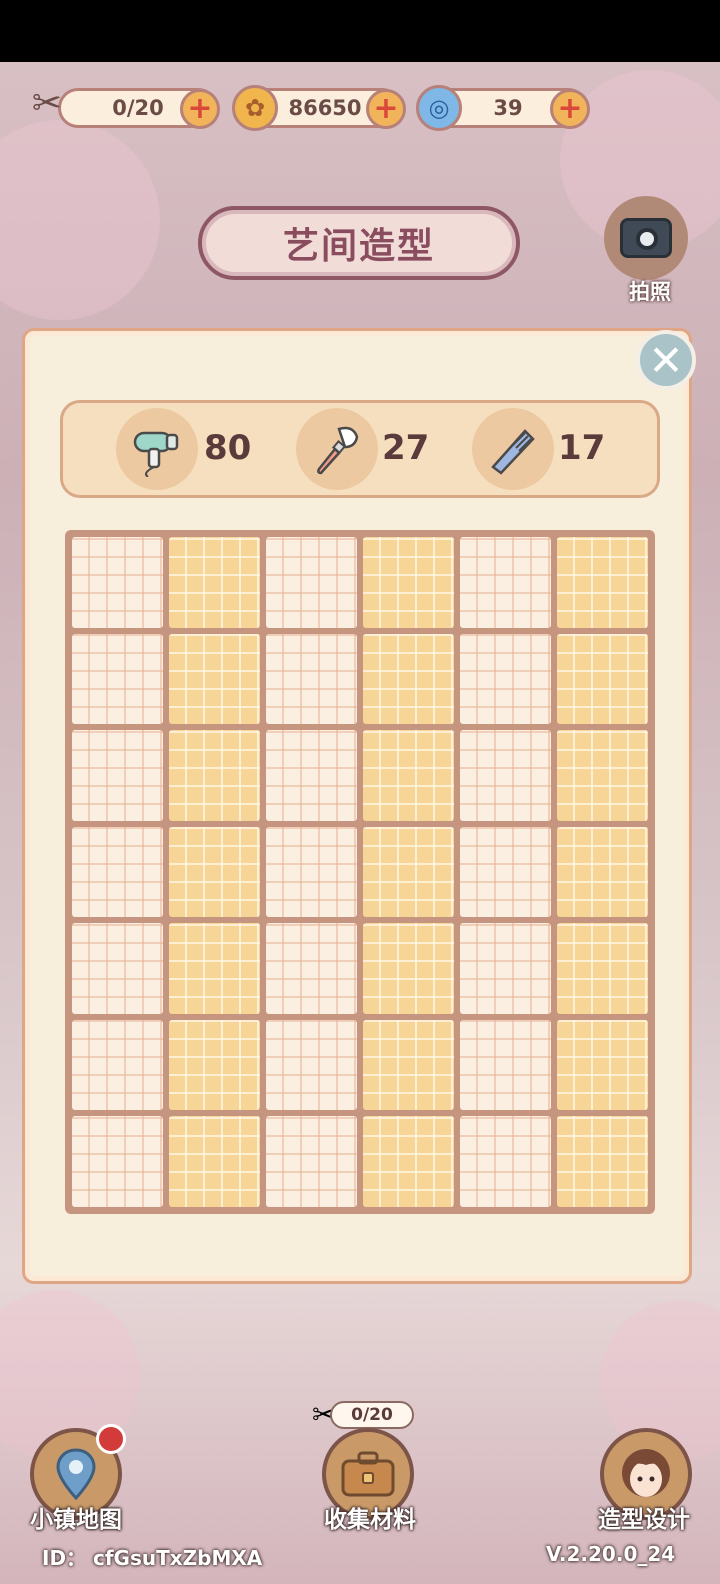  I want to click on hair-dryer-icon, so click(157, 449).